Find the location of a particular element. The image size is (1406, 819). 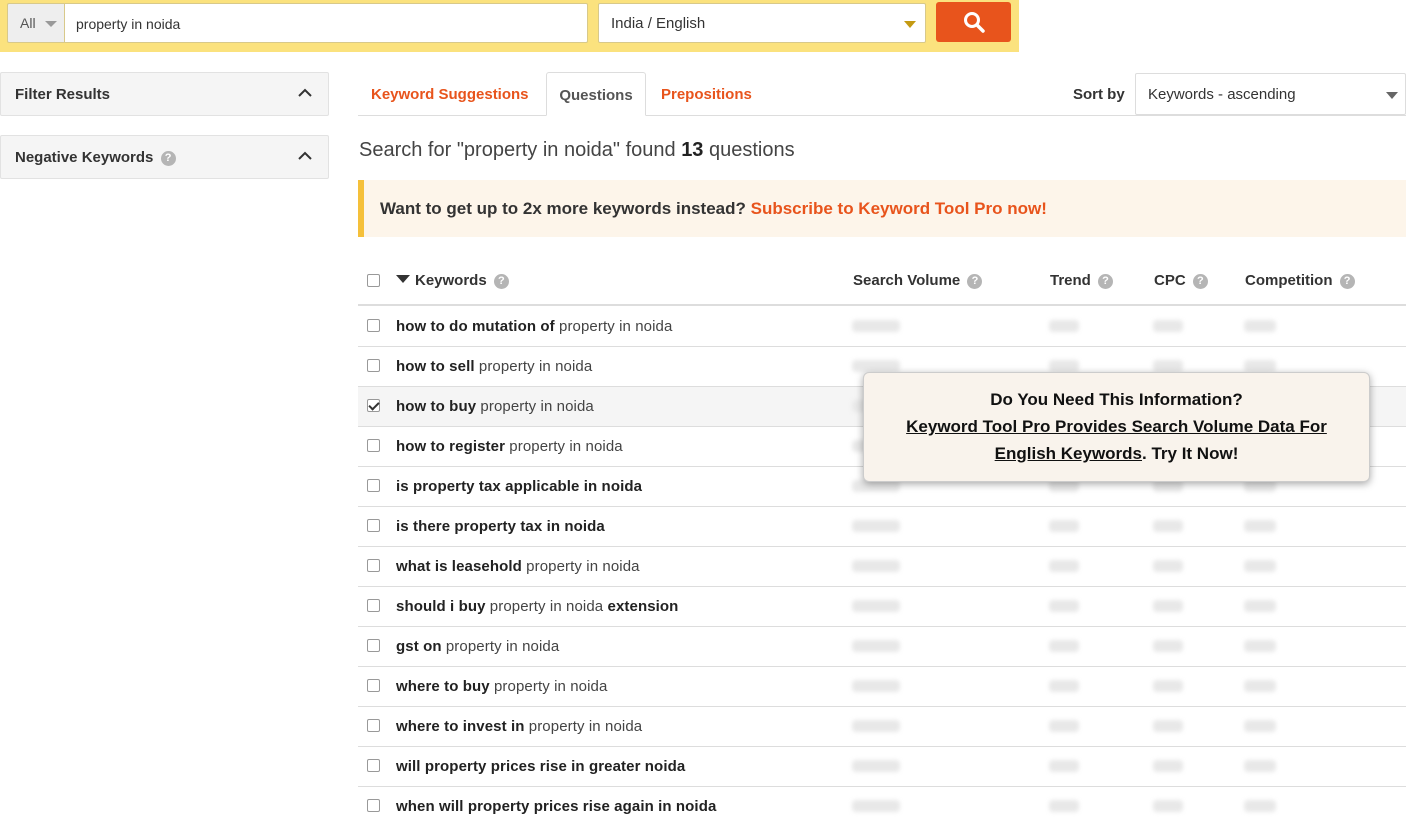

table-row: what is leasehold property in noida is located at coordinates (882, 567).